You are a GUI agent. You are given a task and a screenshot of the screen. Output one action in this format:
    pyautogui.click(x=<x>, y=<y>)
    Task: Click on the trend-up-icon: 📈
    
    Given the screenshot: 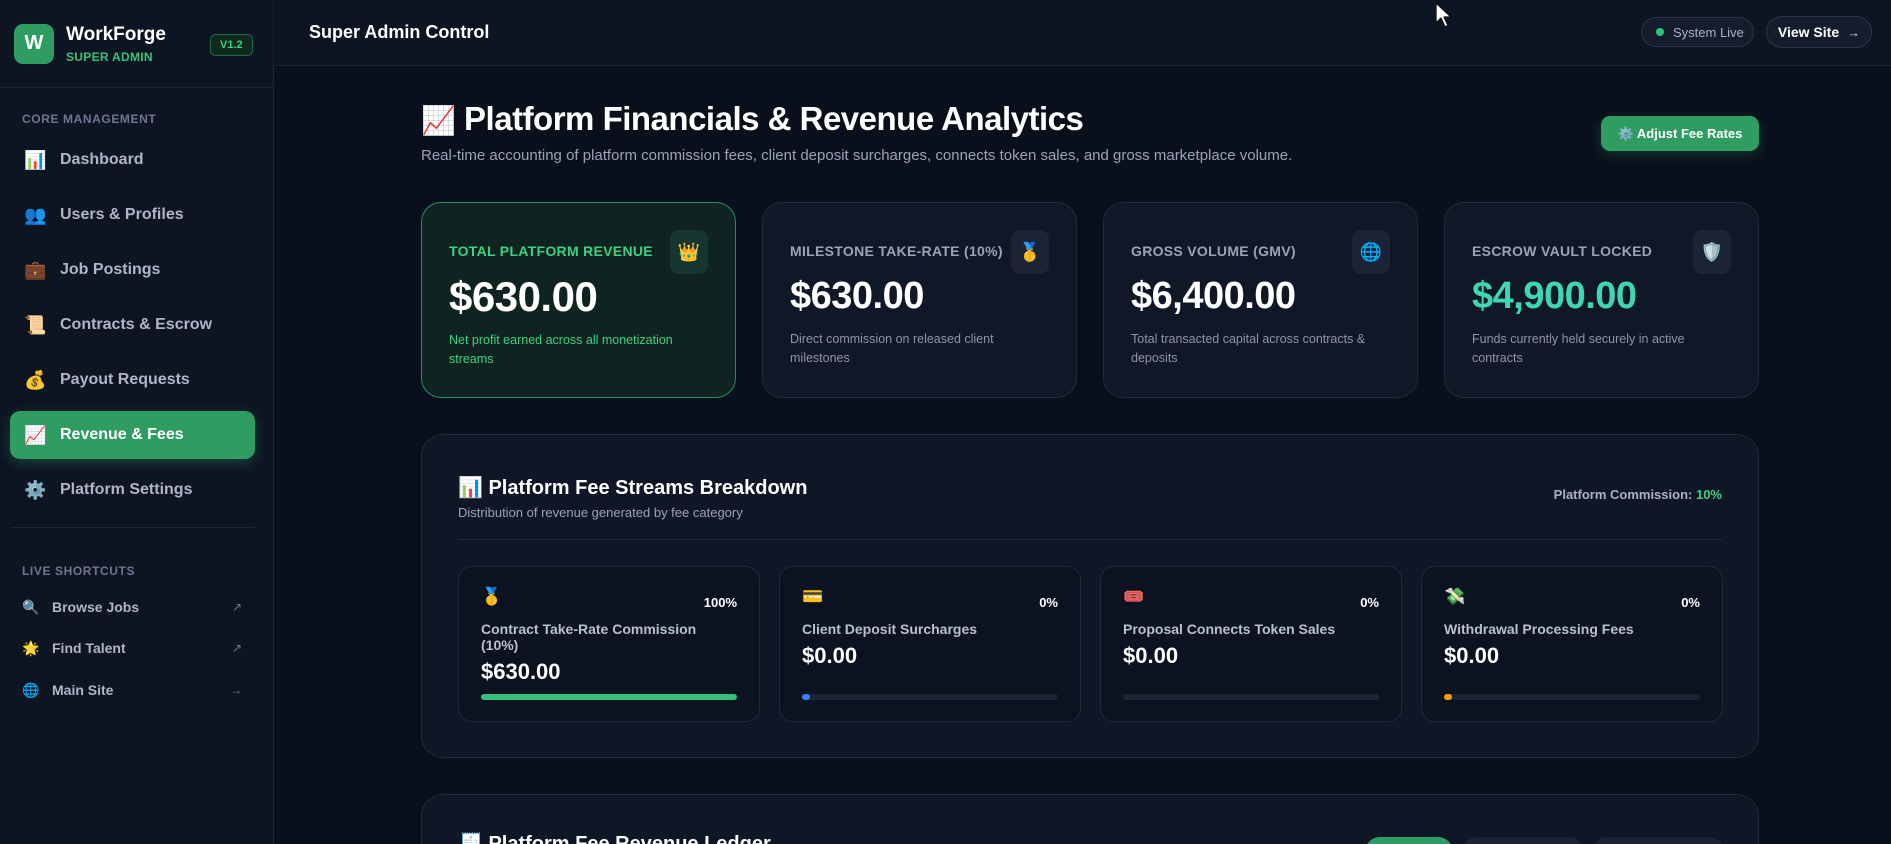 What is the action you would take?
    pyautogui.click(x=438, y=120)
    